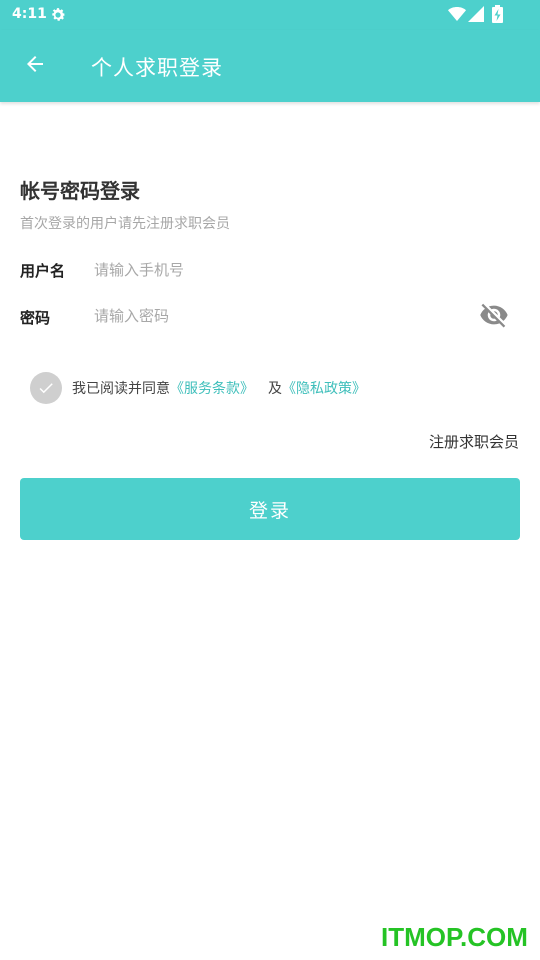 The image size is (540, 960). What do you see at coordinates (35, 318) in the screenshot?
I see `password-label: 密码` at bounding box center [35, 318].